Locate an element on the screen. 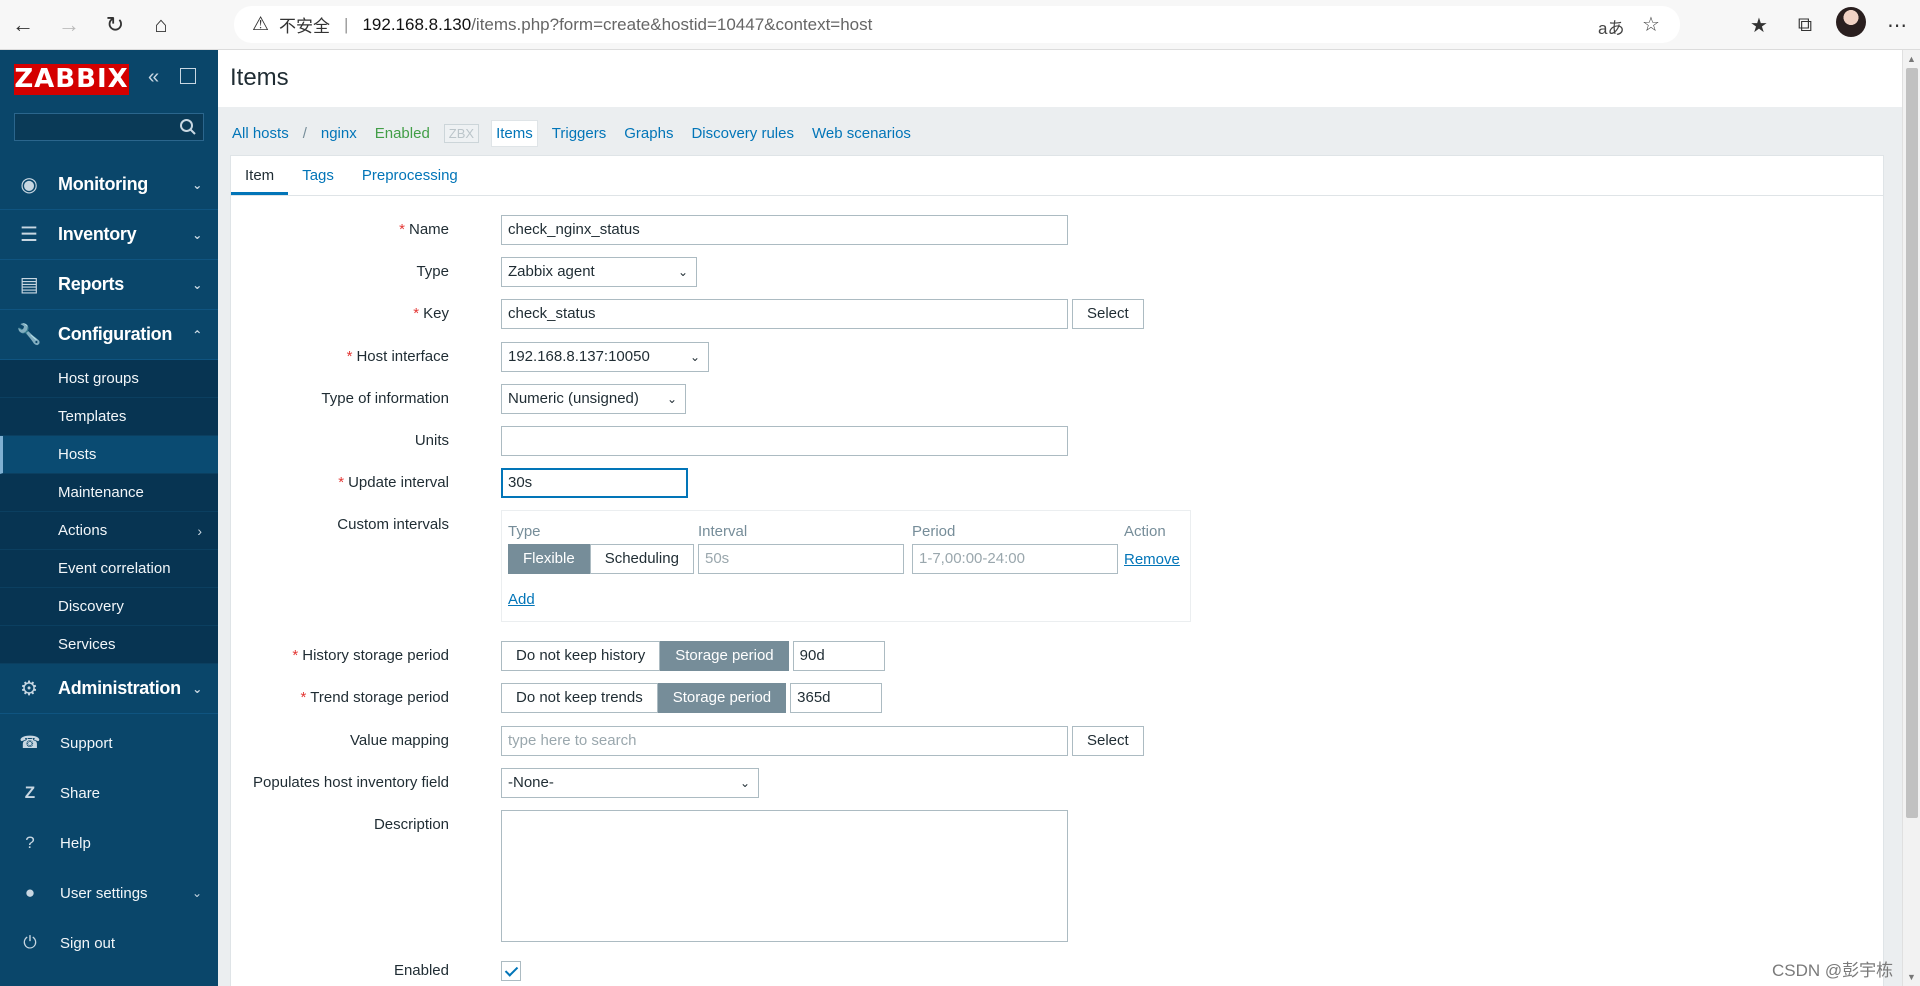 The width and height of the screenshot is (1920, 986). menu-help: ? Help is located at coordinates (109, 843).